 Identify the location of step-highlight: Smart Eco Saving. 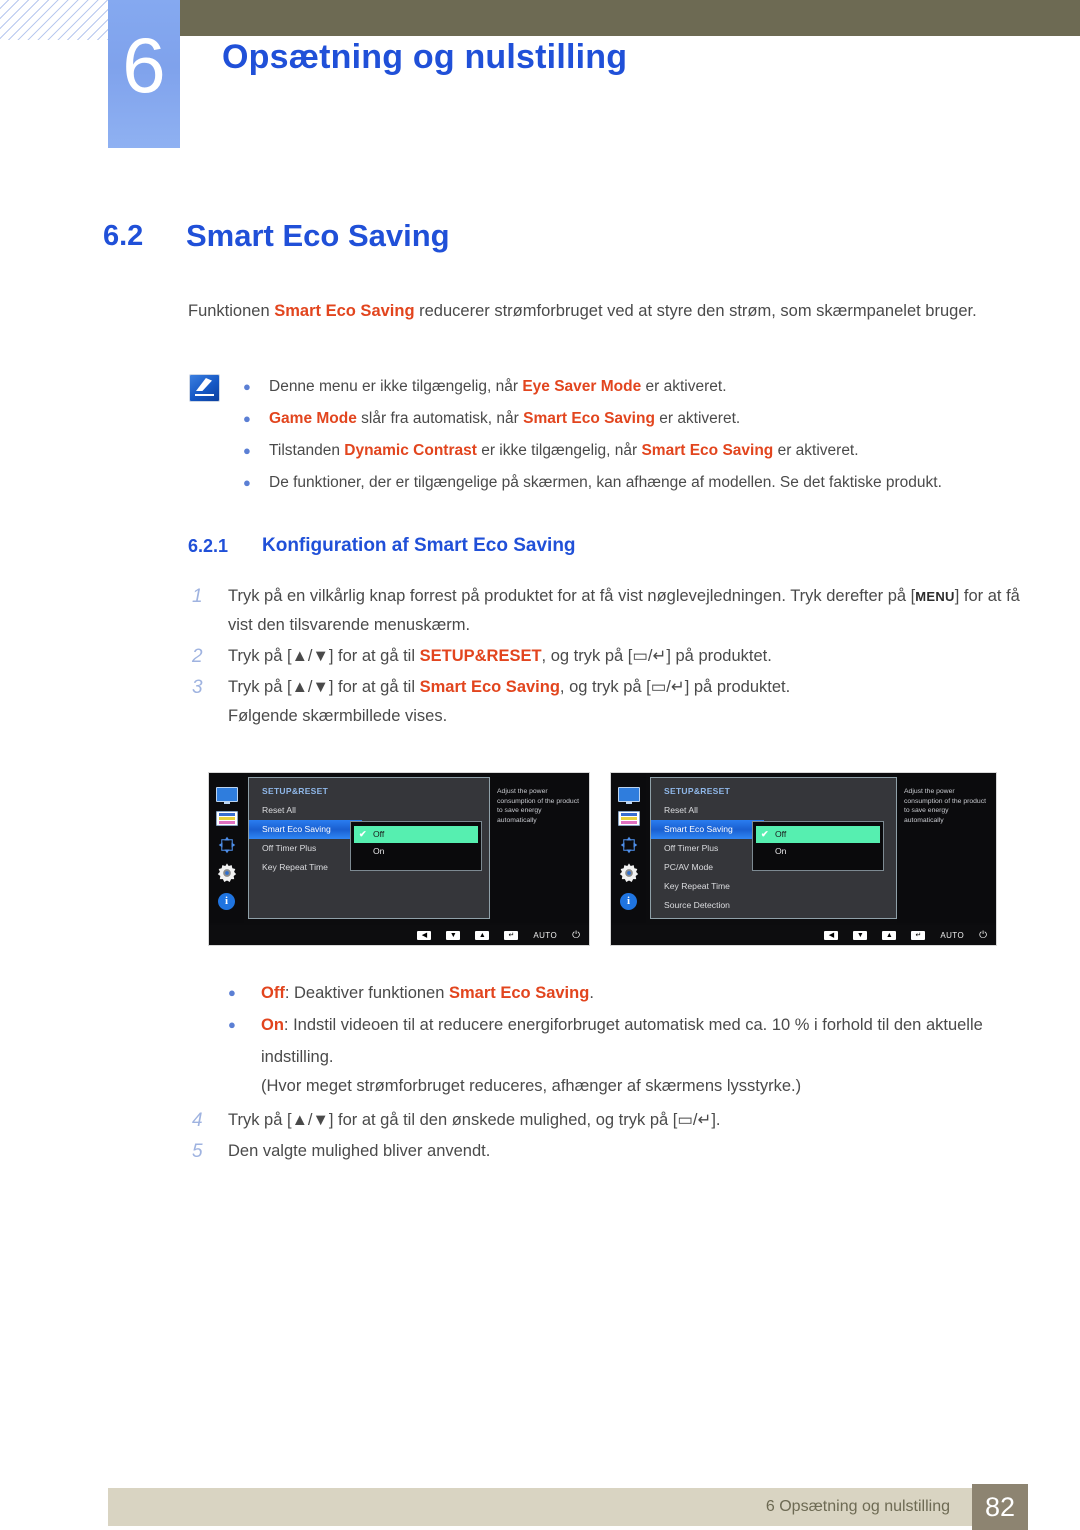
(489, 687).